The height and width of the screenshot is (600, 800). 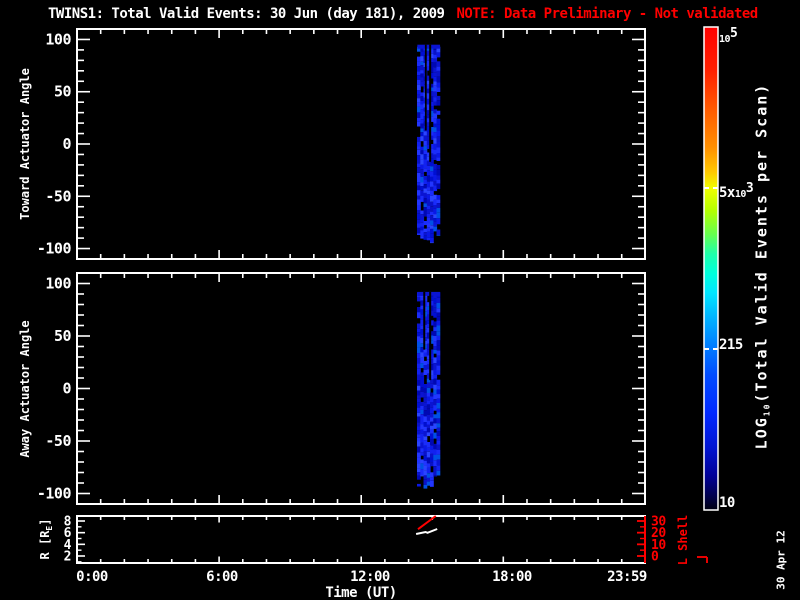 I want to click on band-top-strip, so click(x=429, y=293).